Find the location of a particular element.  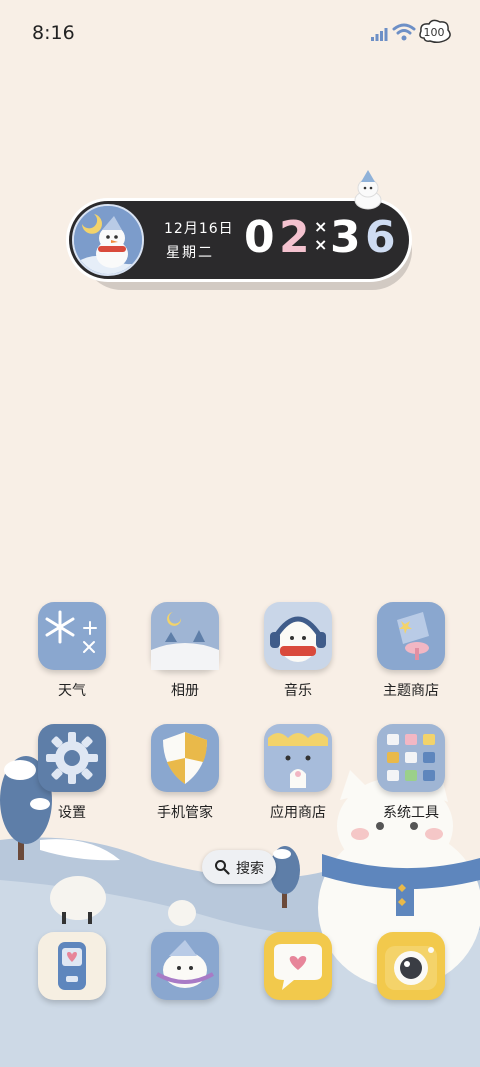

chat-icon is located at coordinates (298, 966).